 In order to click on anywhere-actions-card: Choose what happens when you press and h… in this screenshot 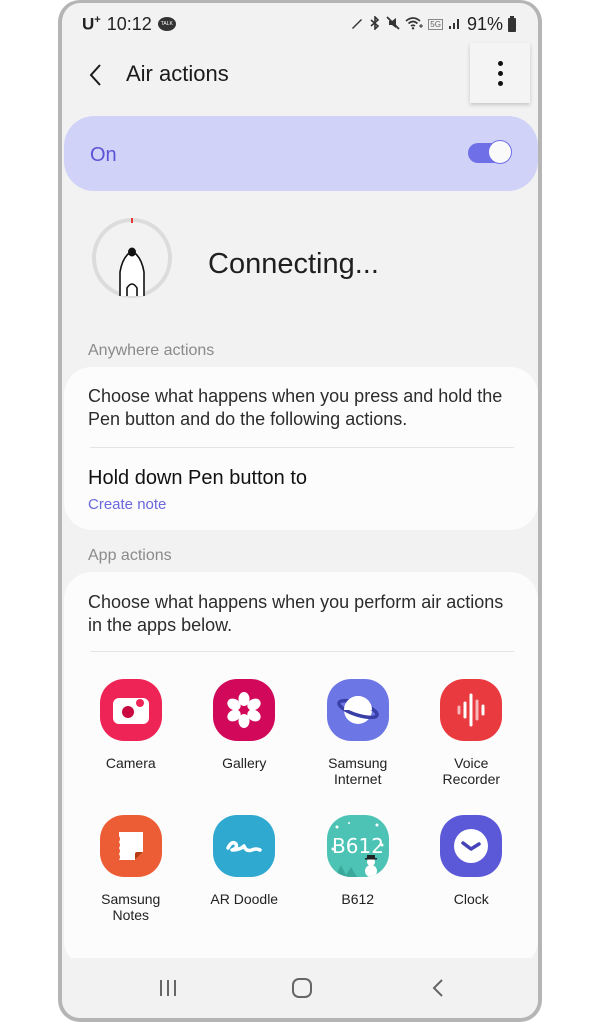, I will do `click(301, 448)`.